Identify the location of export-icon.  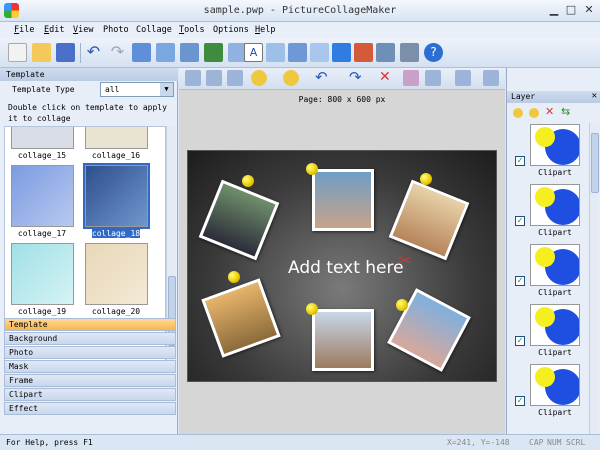
(363, 52).